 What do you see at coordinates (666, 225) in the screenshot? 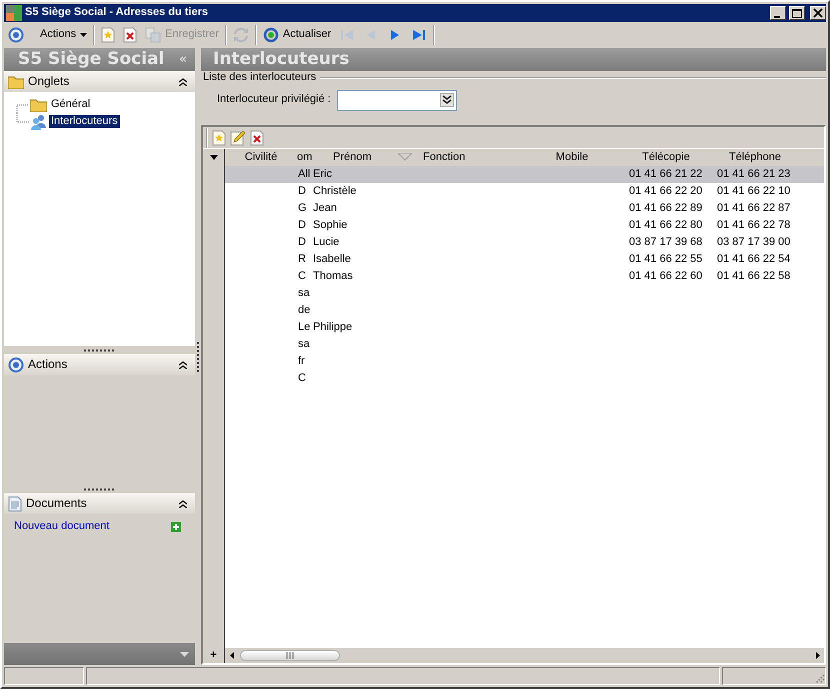
I see `table-cell-text: 01 41 66 22 80` at bounding box center [666, 225].